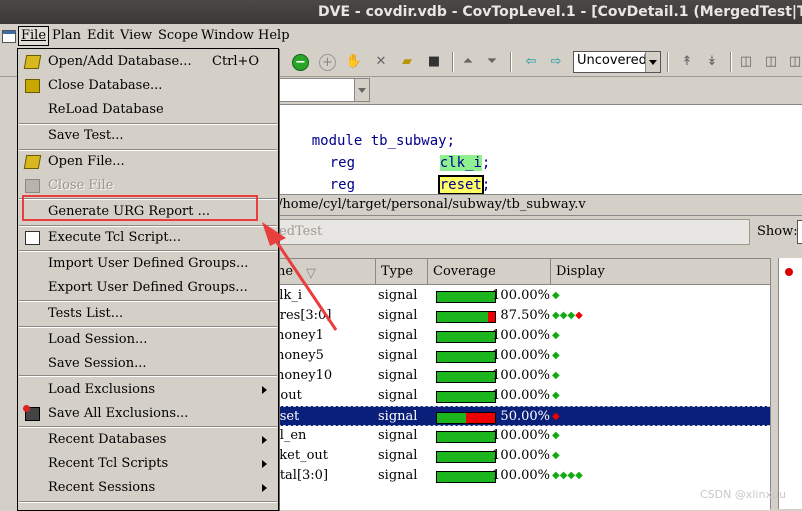  Describe the element at coordinates (521, 416) in the screenshot. I see `table-row: eset signal 50.00% ◆` at that location.